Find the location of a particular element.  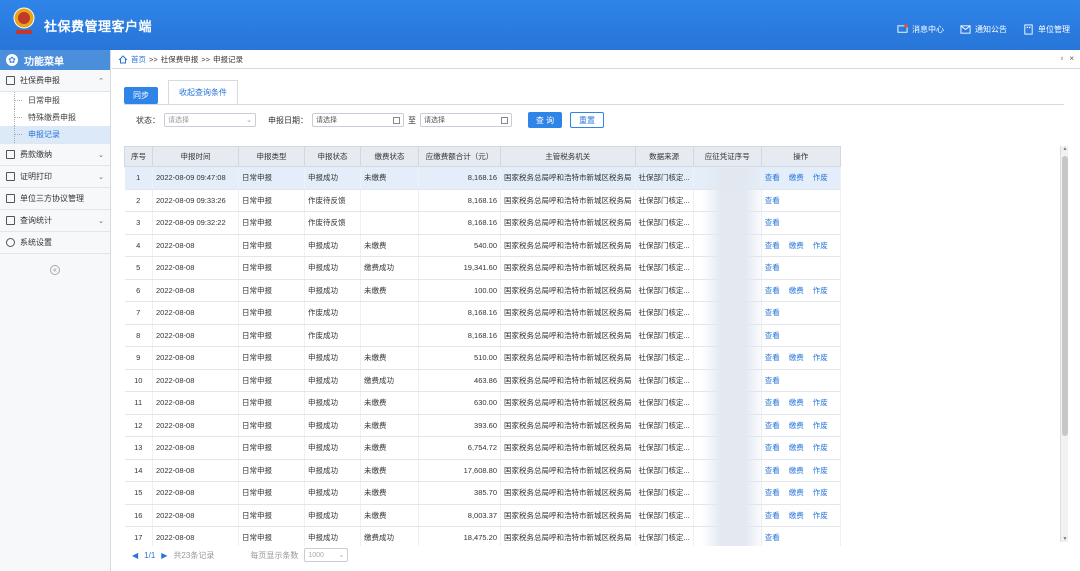

status-select: 请选择 ⌄ is located at coordinates (210, 120).